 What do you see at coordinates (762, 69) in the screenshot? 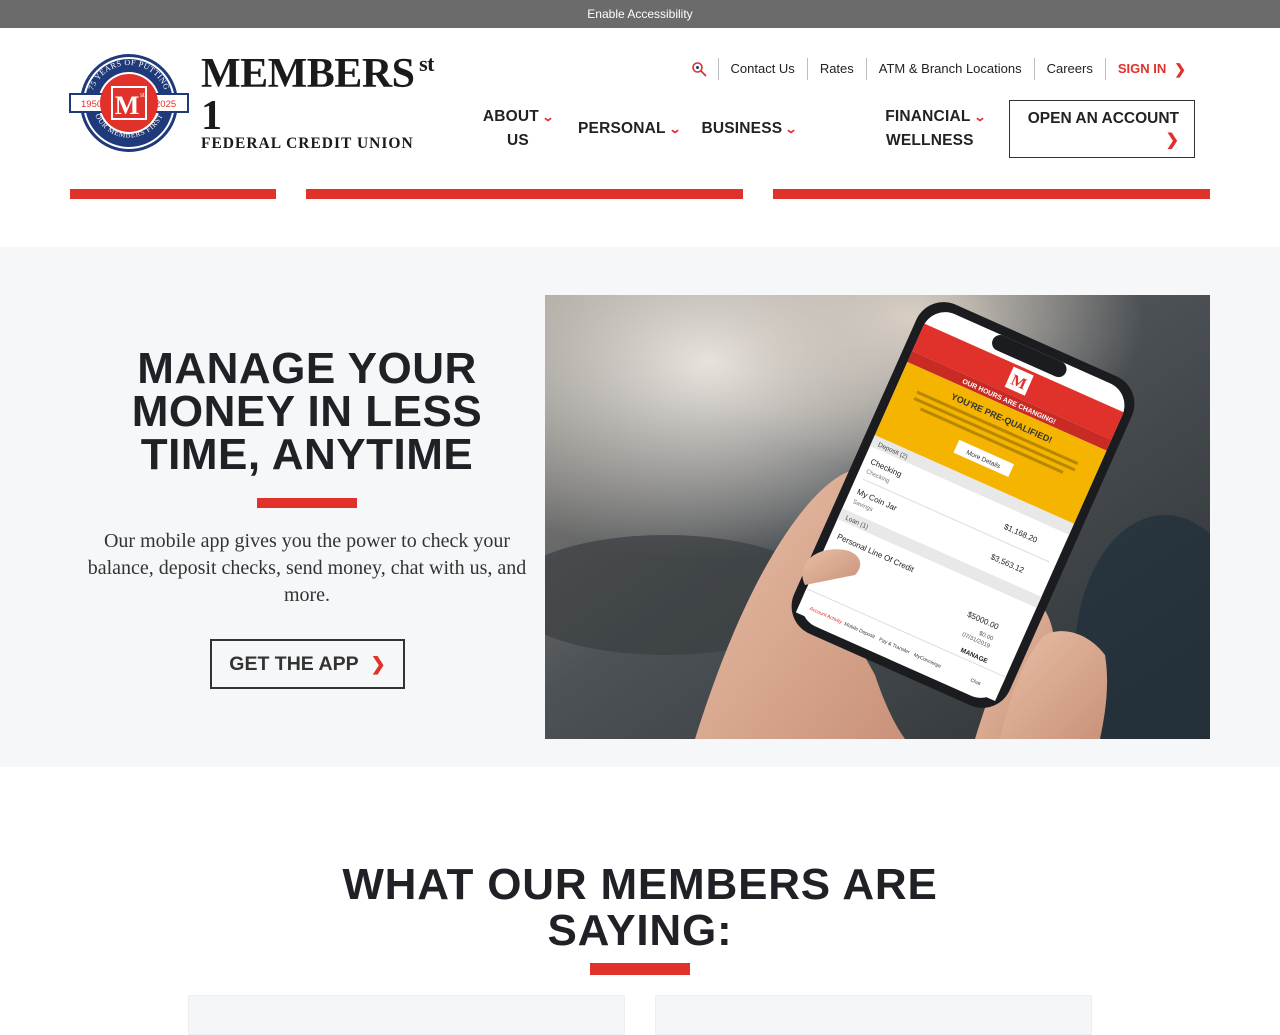
I see `contact-us-link: Contact Us` at bounding box center [762, 69].